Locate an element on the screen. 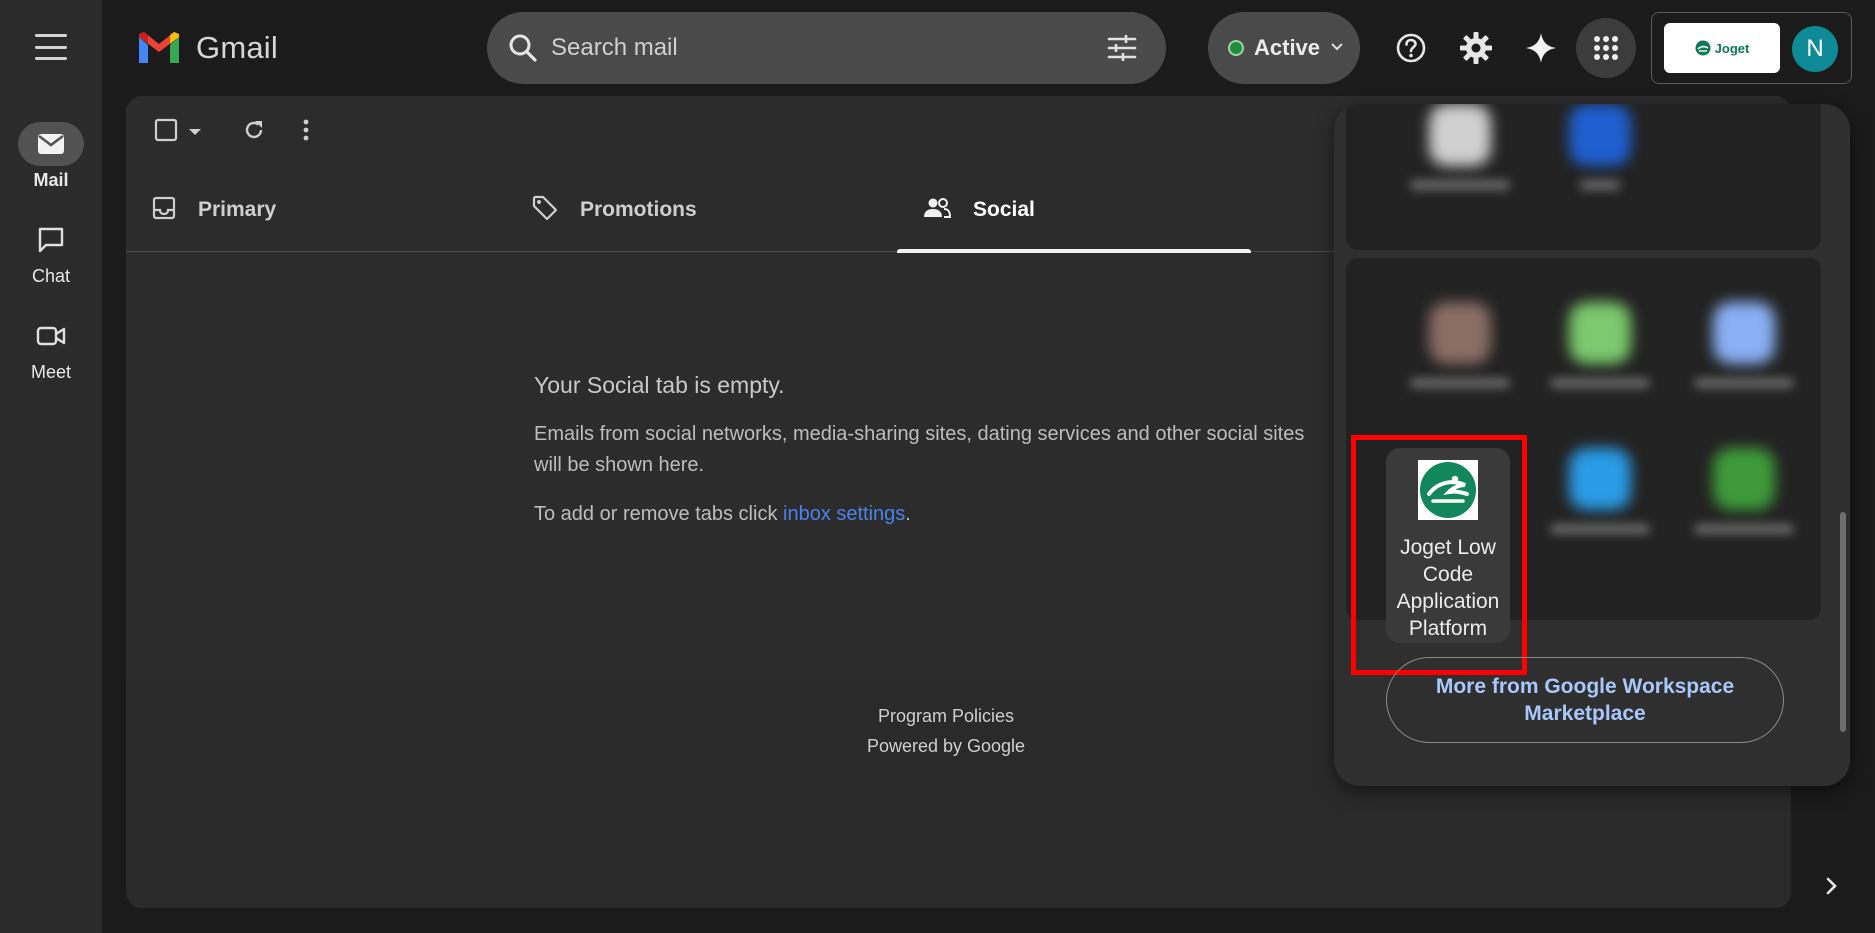 The image size is (1875, 933). gemini-sparkle-icon is located at coordinates (1541, 48).